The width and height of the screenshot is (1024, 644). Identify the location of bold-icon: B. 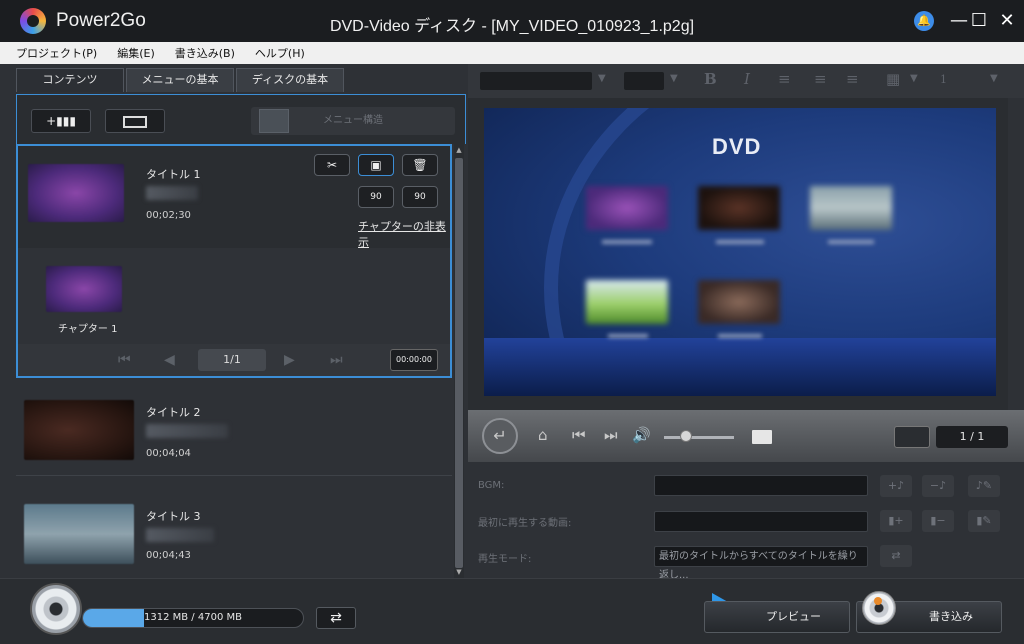
(710, 79).